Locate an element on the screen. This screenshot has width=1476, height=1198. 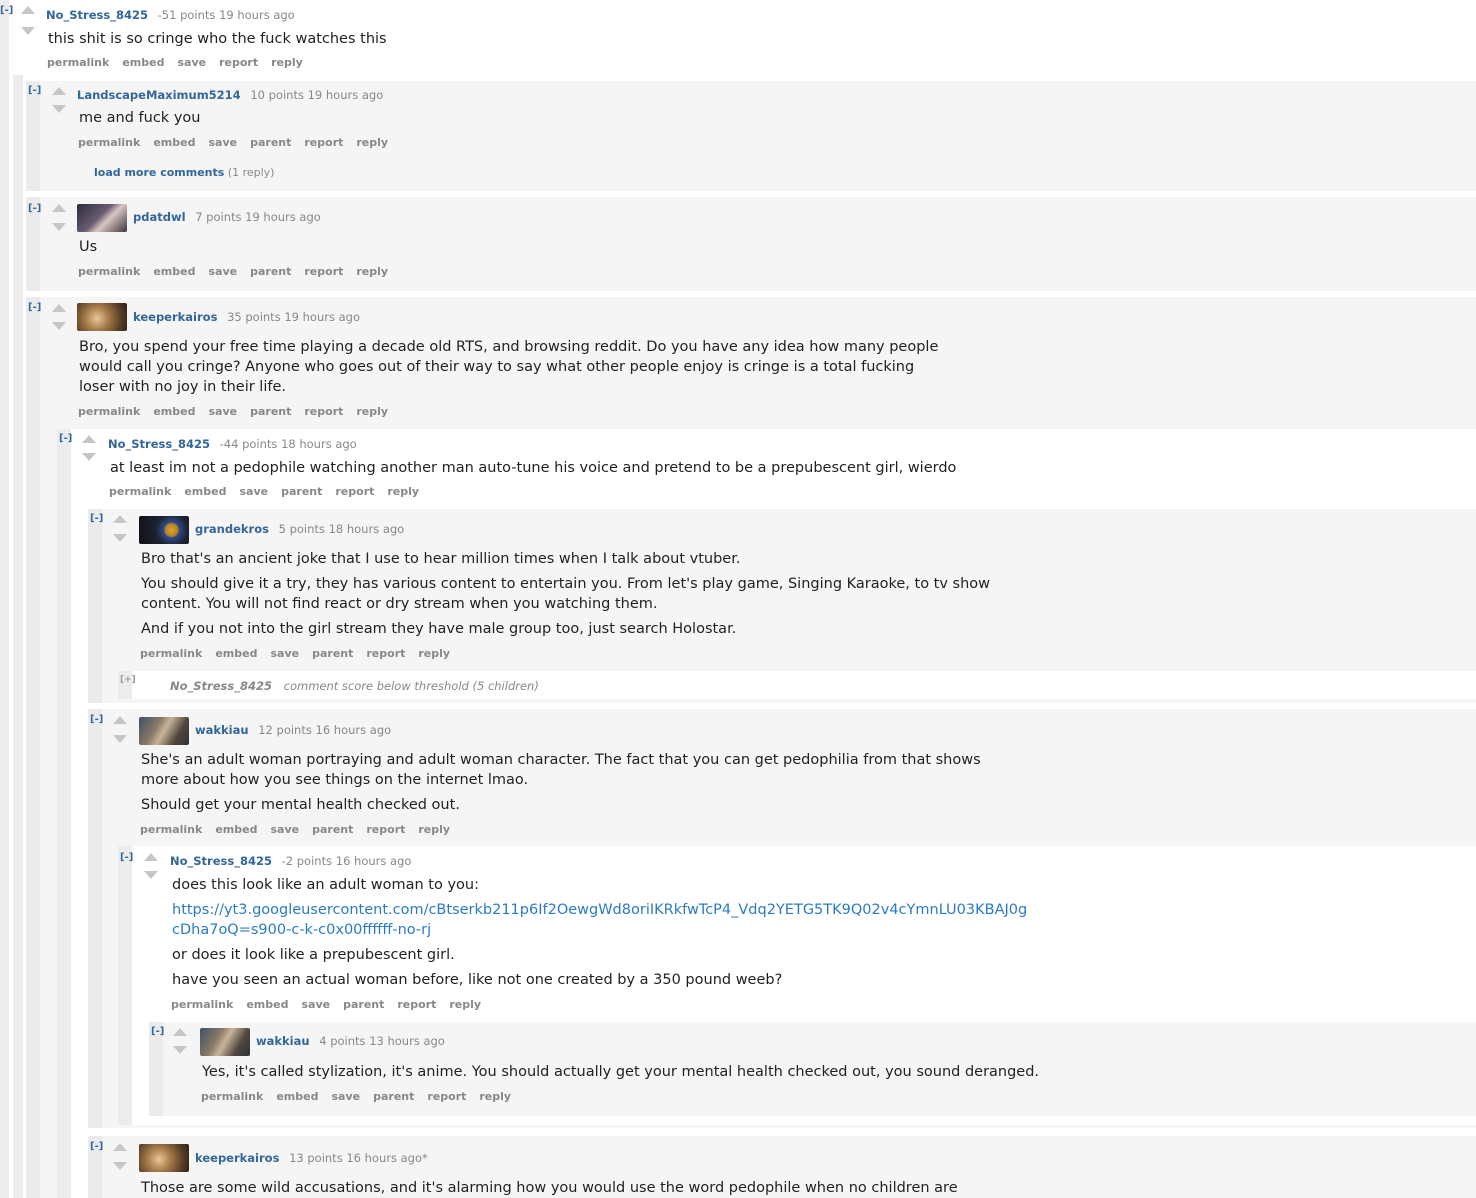
image-url-link: cDha7oQ=s900-c-k-c0x00ffffff-no-rj is located at coordinates (301, 930).